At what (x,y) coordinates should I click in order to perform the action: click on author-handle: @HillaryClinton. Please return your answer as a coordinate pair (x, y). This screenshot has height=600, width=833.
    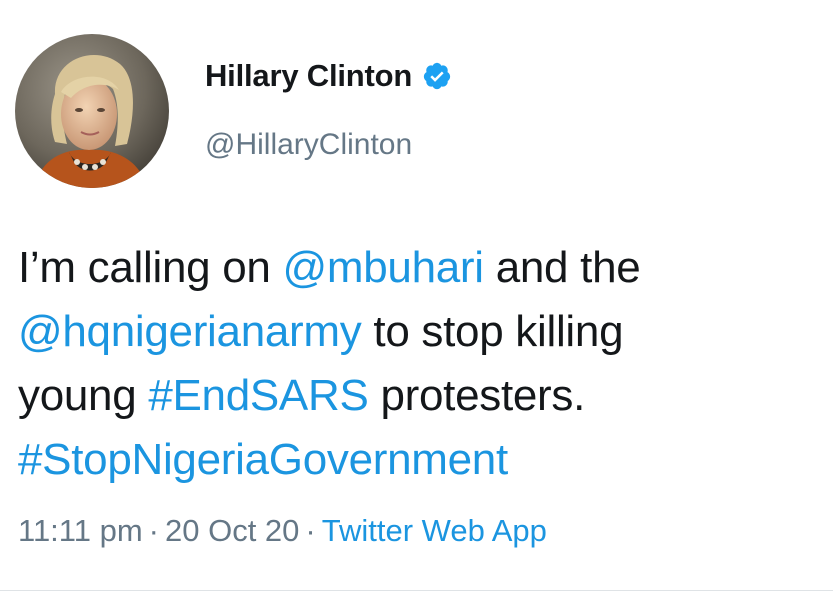
    Looking at the image, I should click on (308, 145).